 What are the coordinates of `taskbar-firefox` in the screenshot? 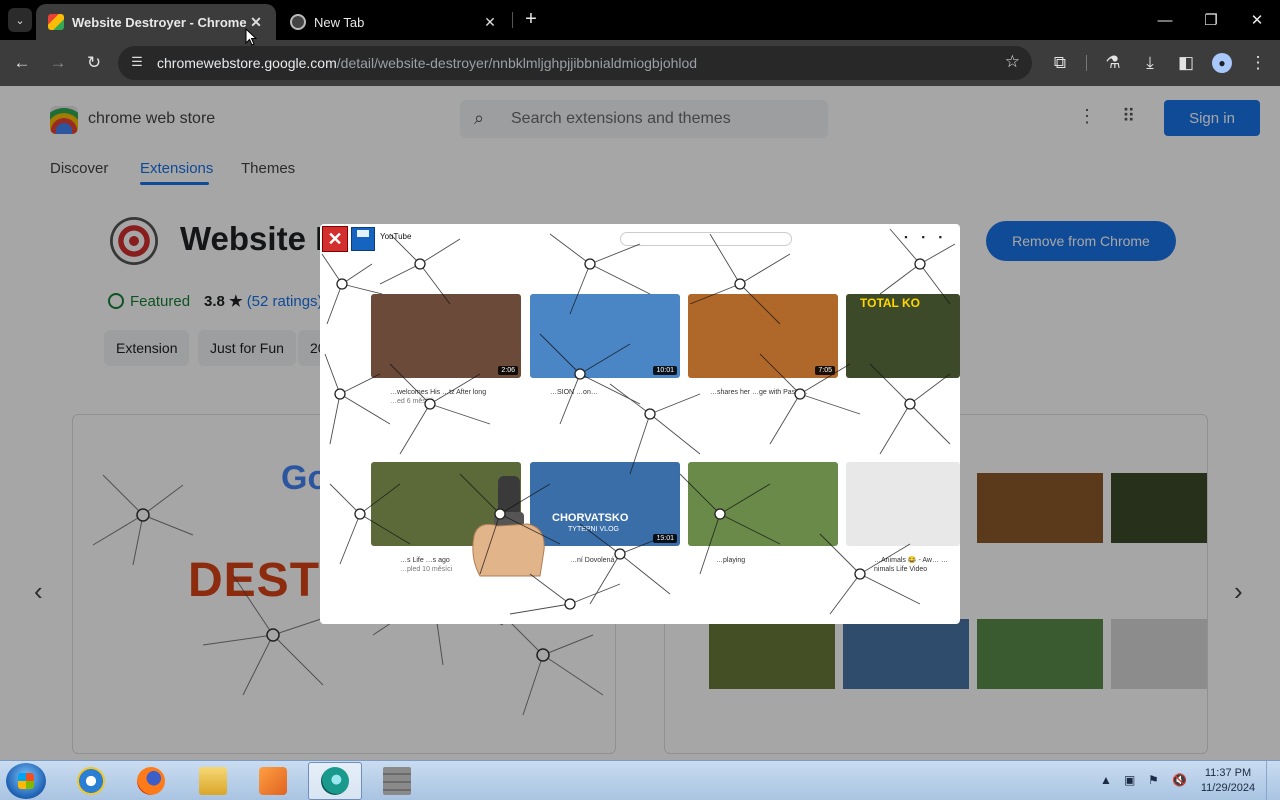 It's located at (151, 781).